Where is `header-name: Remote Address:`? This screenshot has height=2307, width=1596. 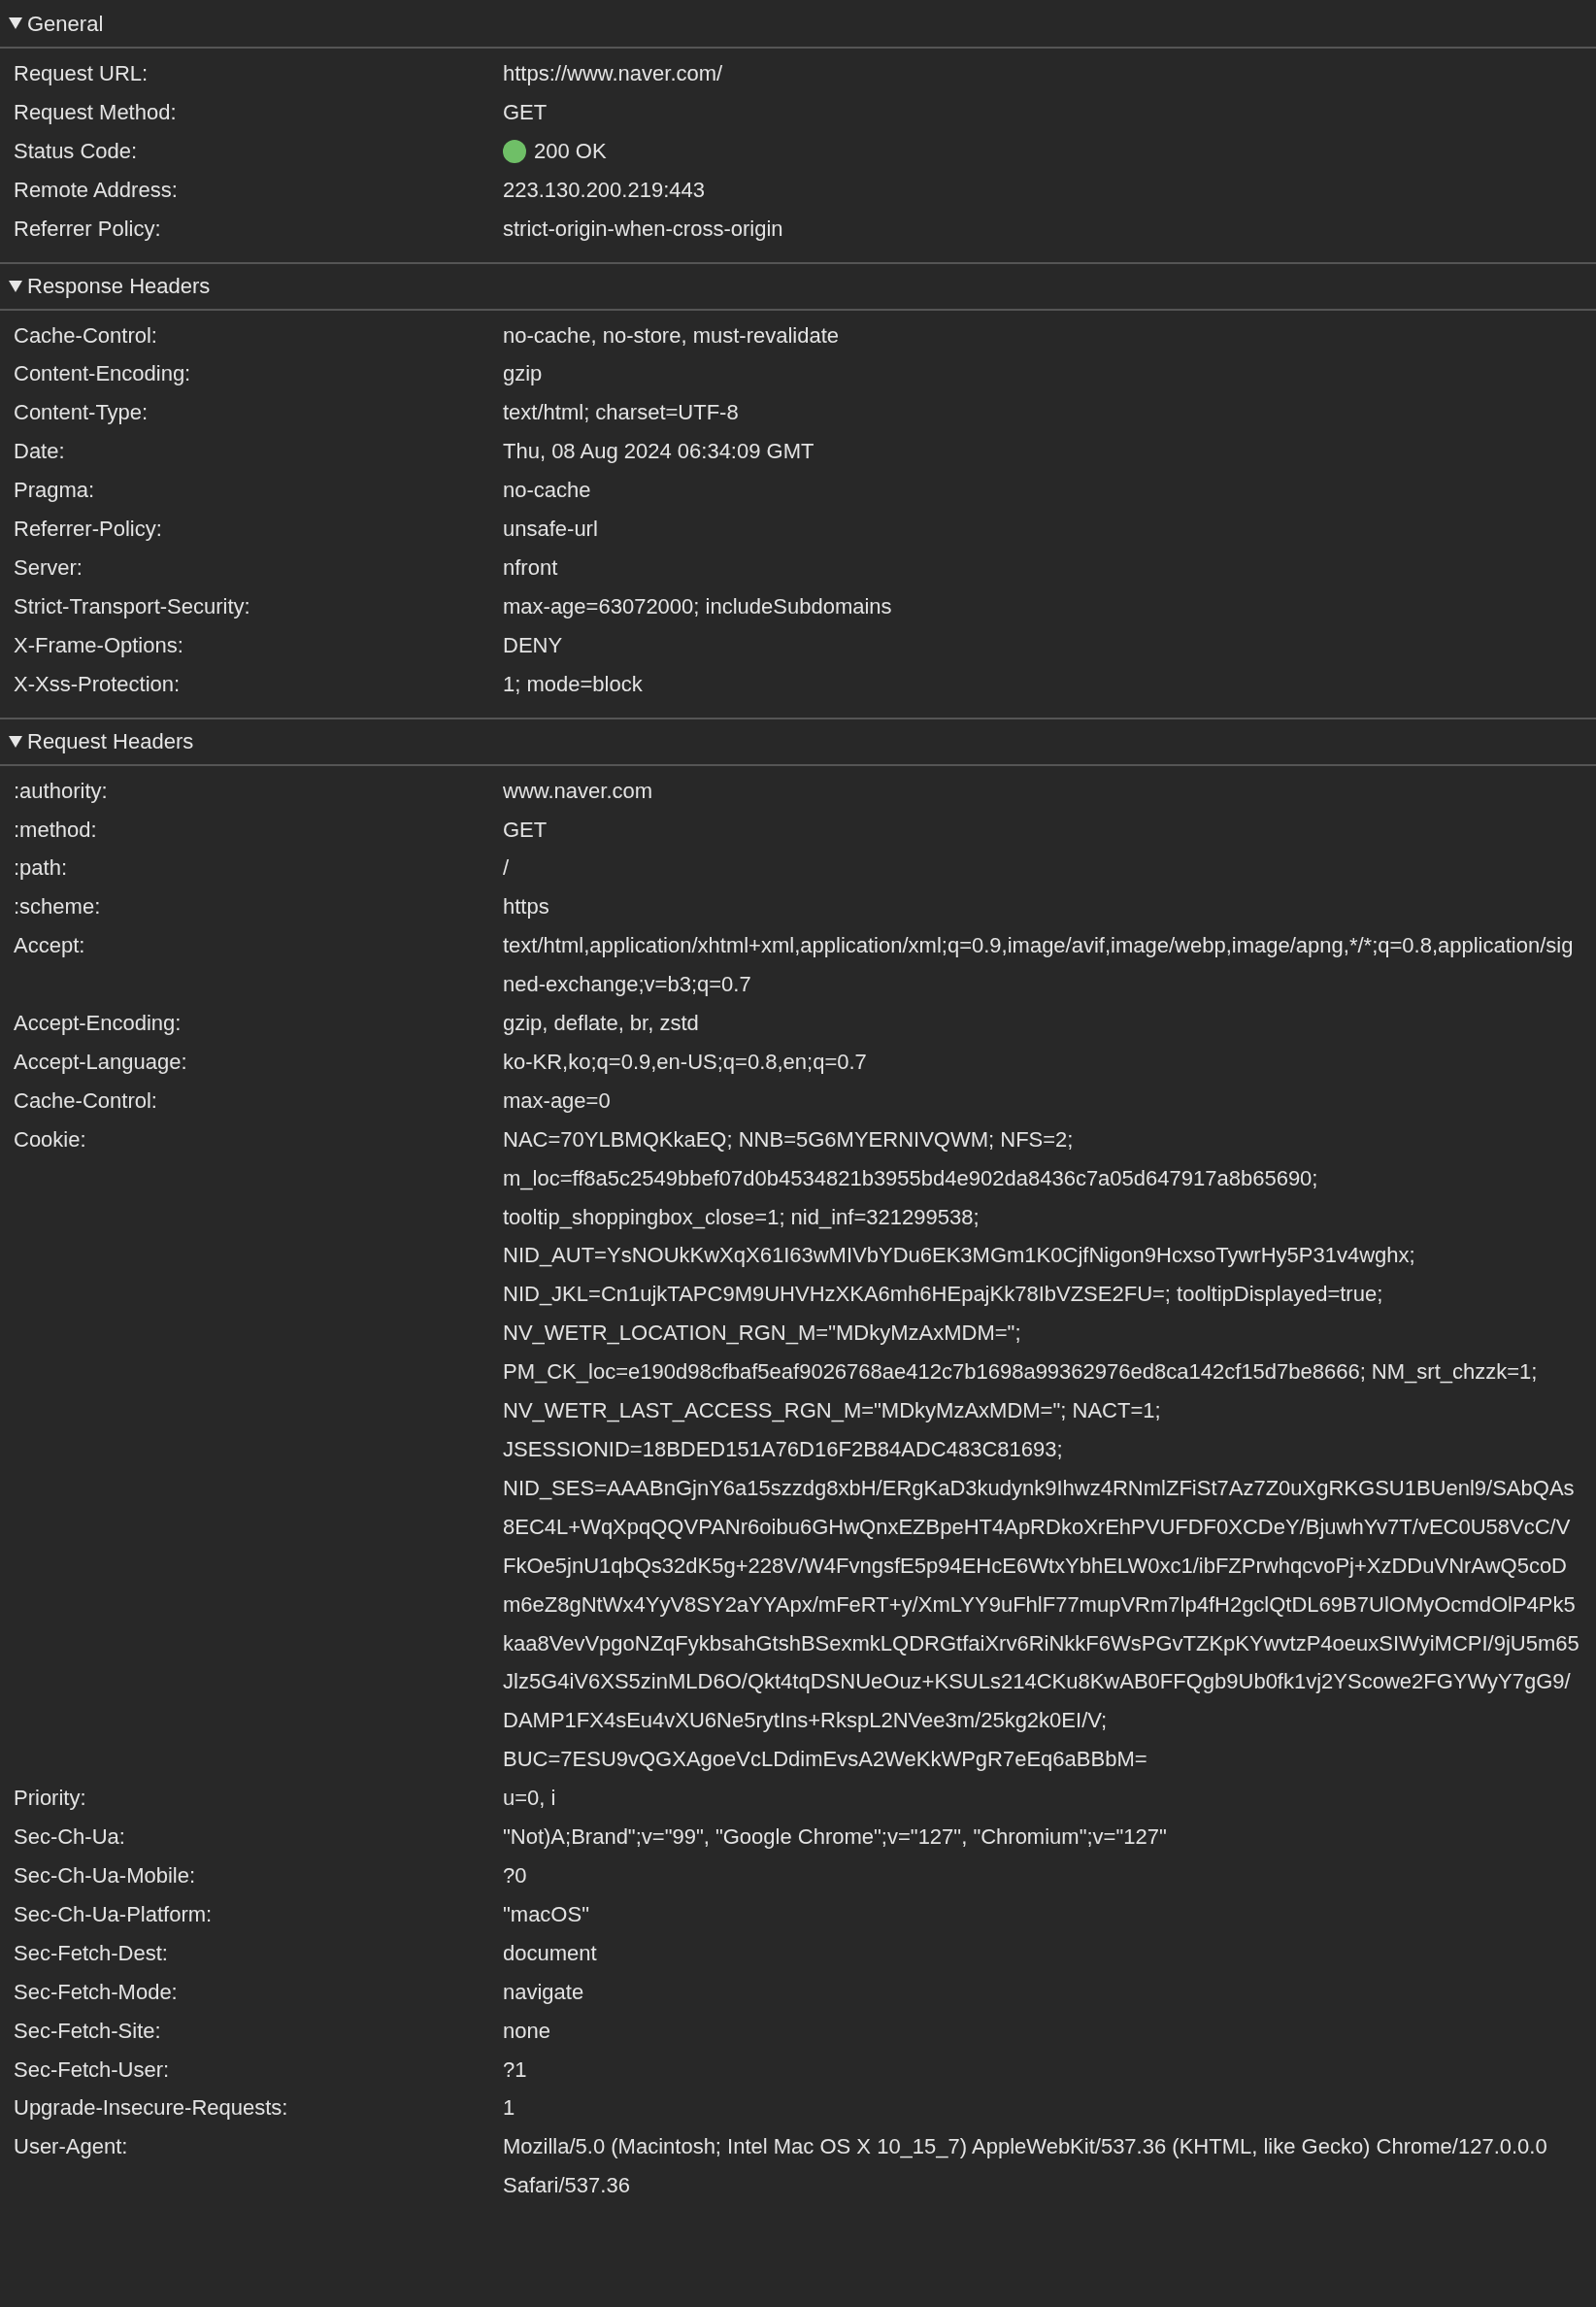
header-name: Remote Address: is located at coordinates (96, 190).